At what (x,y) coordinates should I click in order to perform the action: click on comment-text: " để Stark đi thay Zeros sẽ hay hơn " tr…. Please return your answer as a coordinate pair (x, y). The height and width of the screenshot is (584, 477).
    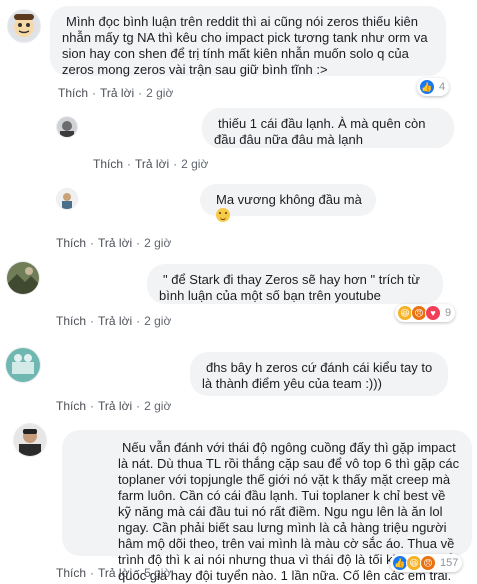
    Looking at the image, I should click on (289, 287).